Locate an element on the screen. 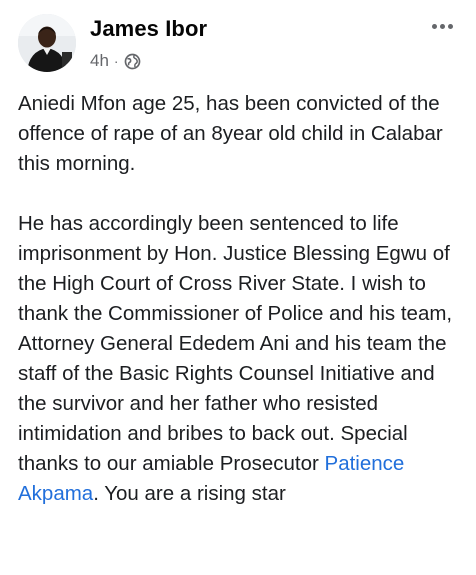 This screenshot has width=476, height=575. avatar-photo-icon is located at coordinates (47, 43).